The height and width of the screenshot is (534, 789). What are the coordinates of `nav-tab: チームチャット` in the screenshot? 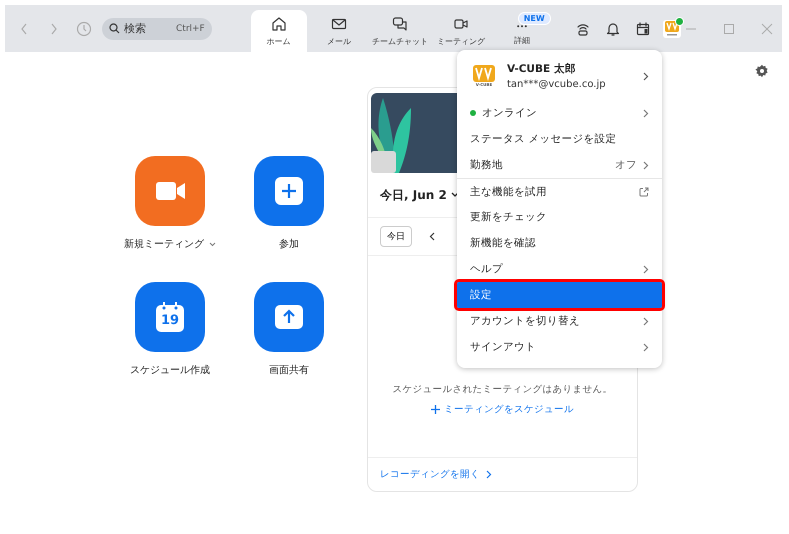 It's located at (400, 31).